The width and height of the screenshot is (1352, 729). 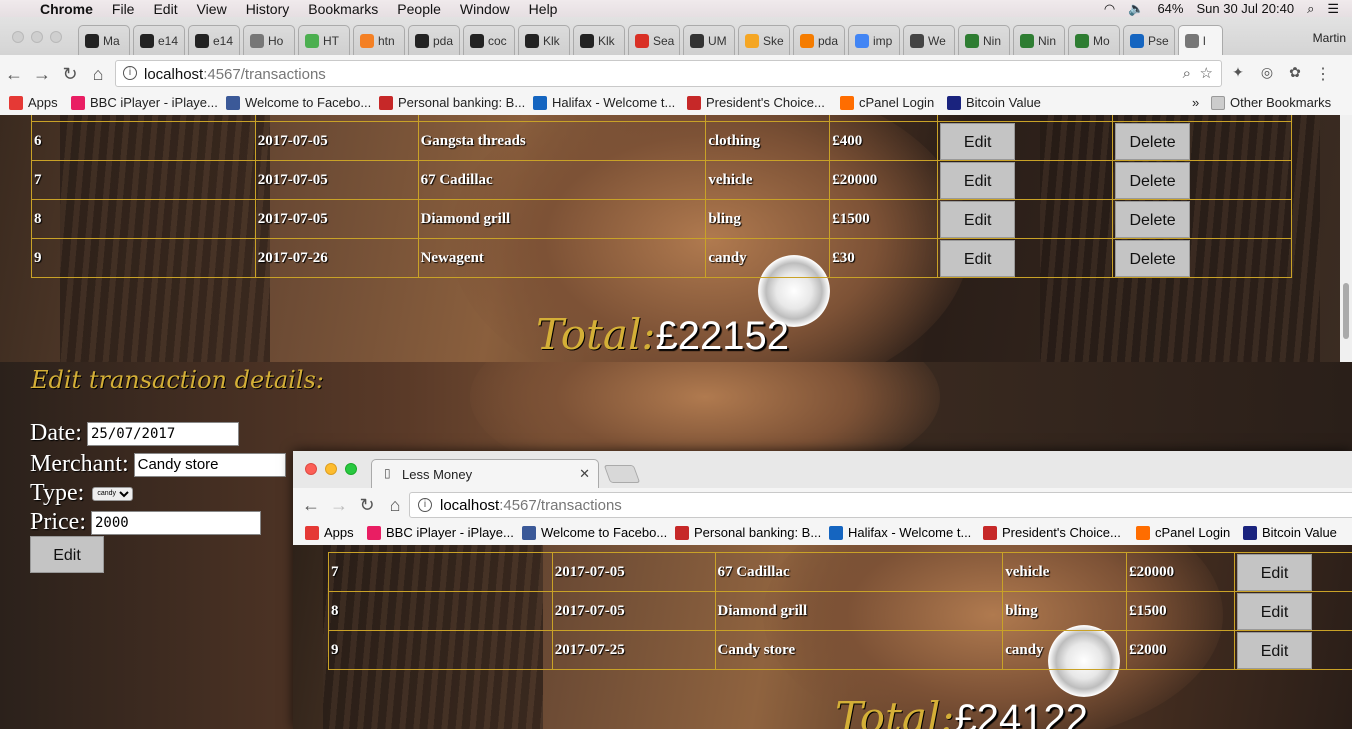 I want to click on win2-reload-icon: ↻, so click(x=367, y=505).